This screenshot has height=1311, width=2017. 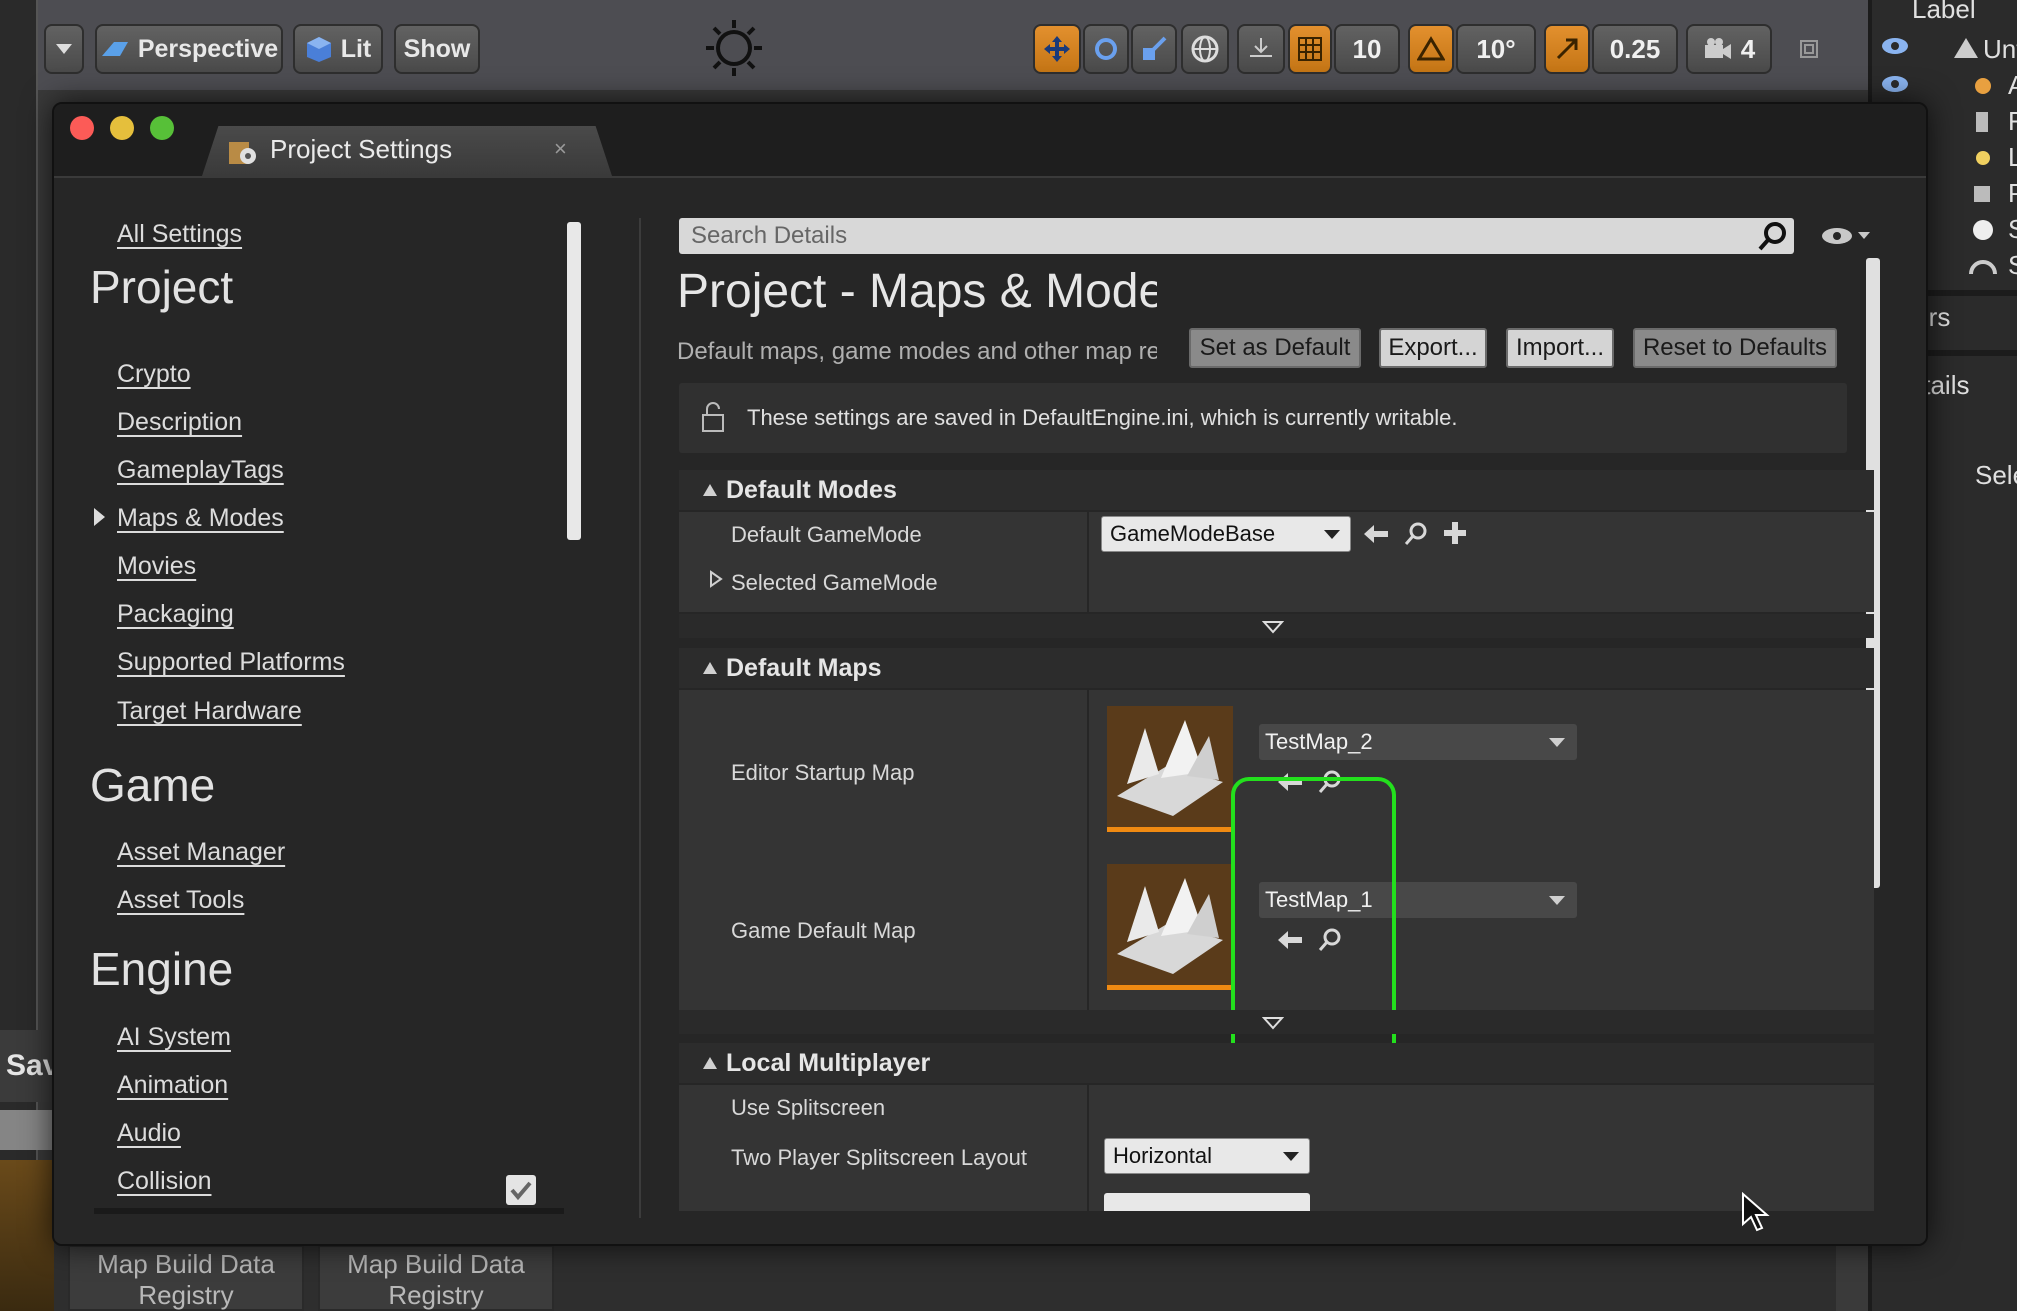 What do you see at coordinates (1983, 158) in the screenshot?
I see `sun-icon` at bounding box center [1983, 158].